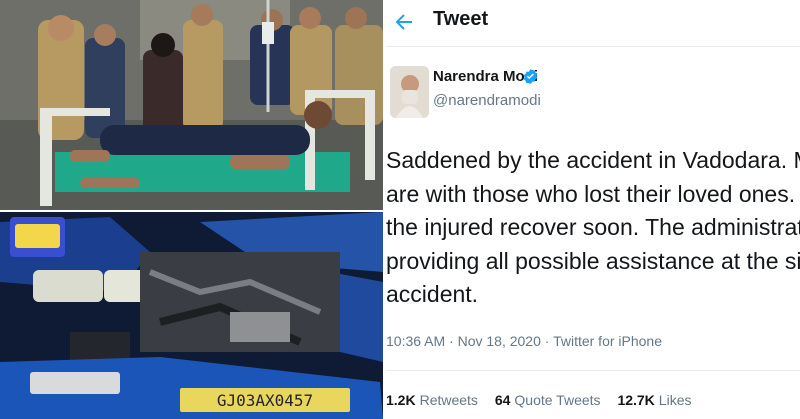 The image size is (800, 419). What do you see at coordinates (636, 400) in the screenshot?
I see `likes-count: 12.7K` at bounding box center [636, 400].